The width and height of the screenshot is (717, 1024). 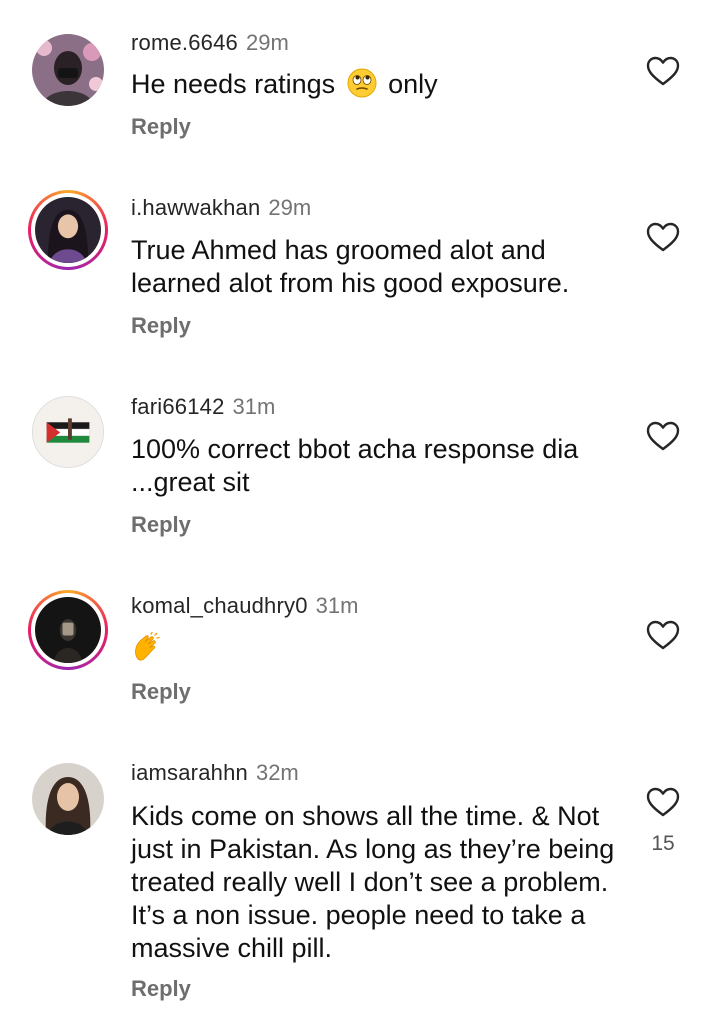 I want to click on comment-meta: i.hawwakhan 29m, so click(x=221, y=208).